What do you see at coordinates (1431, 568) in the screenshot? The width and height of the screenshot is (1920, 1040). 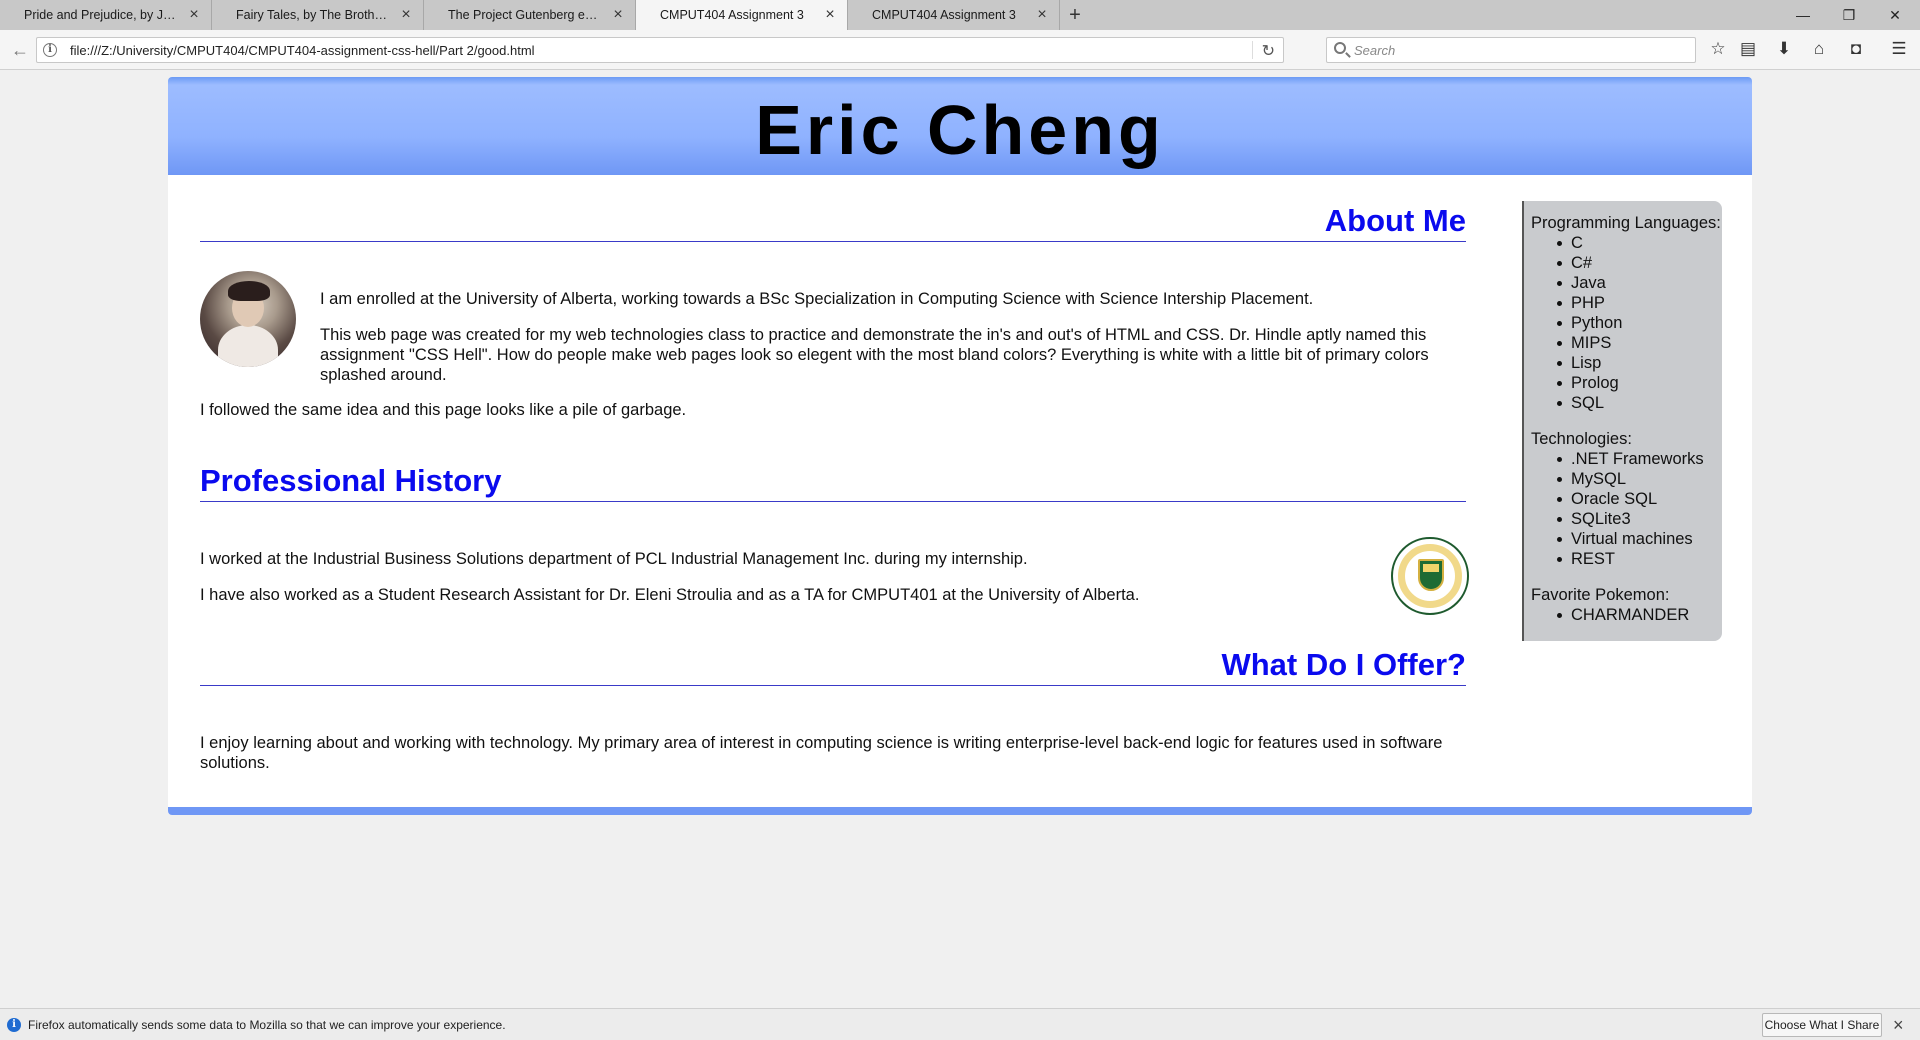 I see `logo-shield-band` at bounding box center [1431, 568].